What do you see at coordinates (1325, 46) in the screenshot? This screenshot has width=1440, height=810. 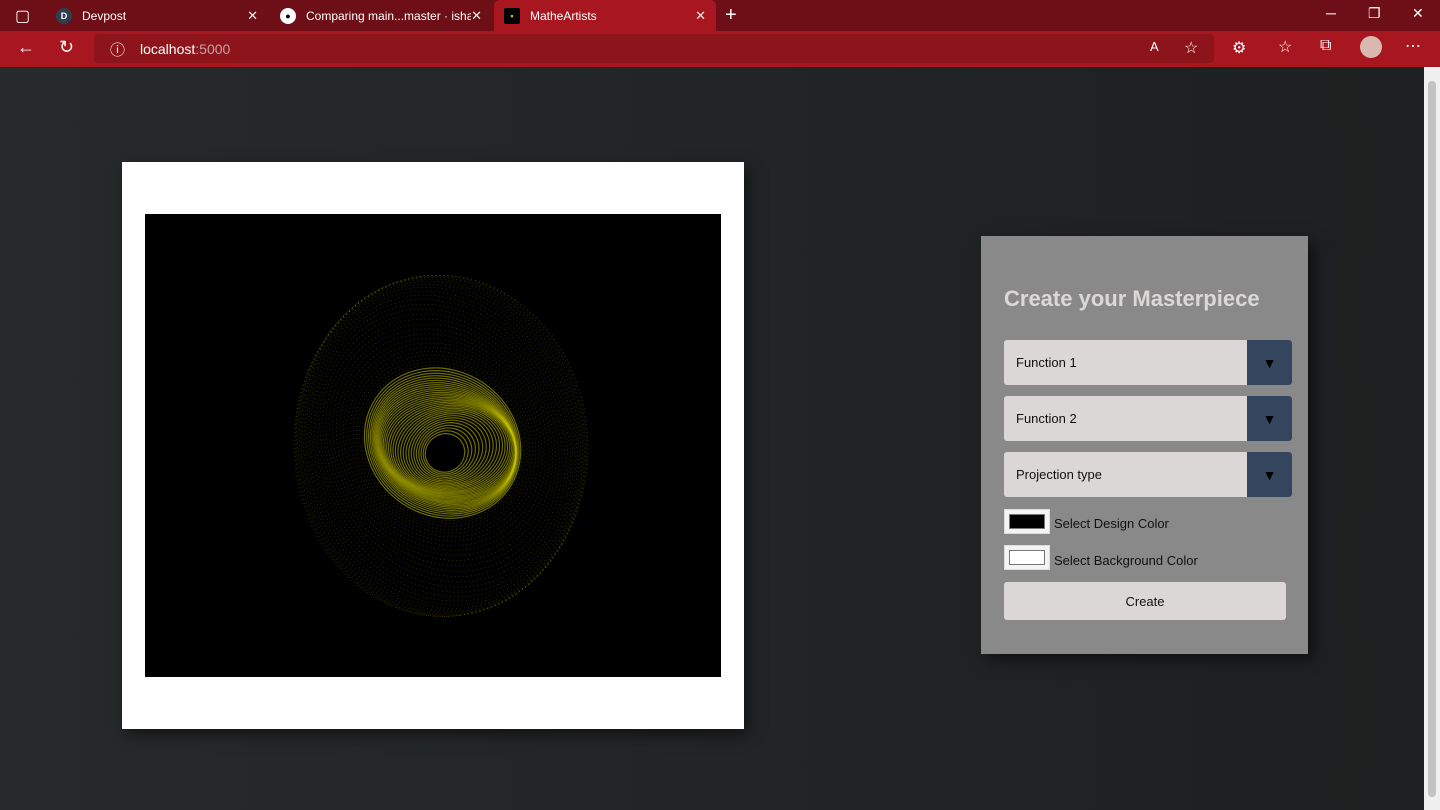 I see `collections-icon: ⧉` at bounding box center [1325, 46].